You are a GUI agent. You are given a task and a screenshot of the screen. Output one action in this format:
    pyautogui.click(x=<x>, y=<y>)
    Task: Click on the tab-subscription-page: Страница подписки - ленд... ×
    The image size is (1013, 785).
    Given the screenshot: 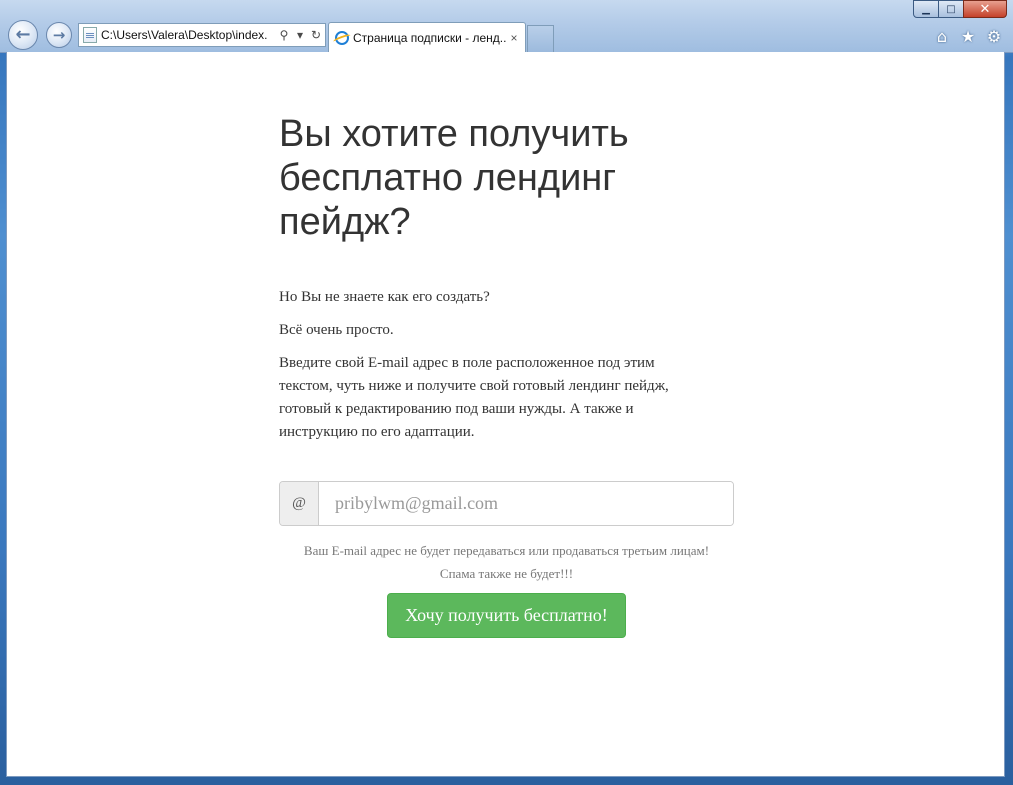 What is the action you would take?
    pyautogui.click(x=427, y=37)
    